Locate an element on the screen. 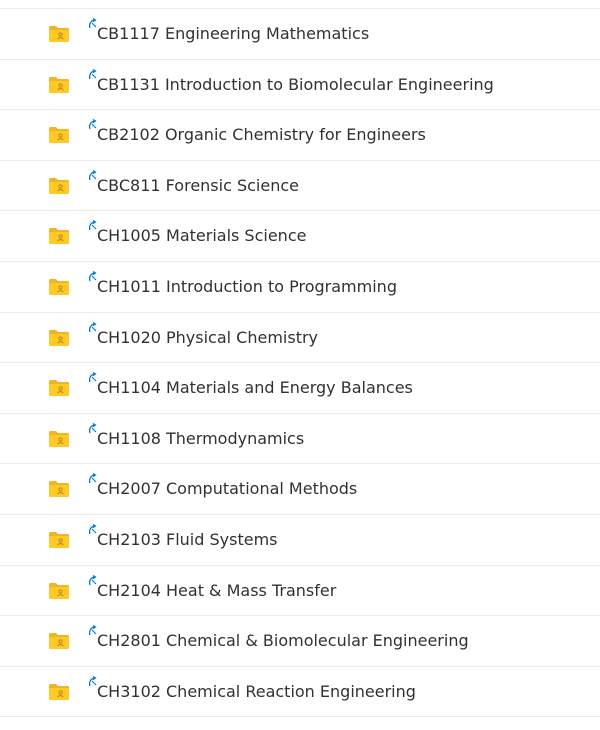  folder-row: CH3102 Chemical Reaction Engineering is located at coordinates (300, 692).